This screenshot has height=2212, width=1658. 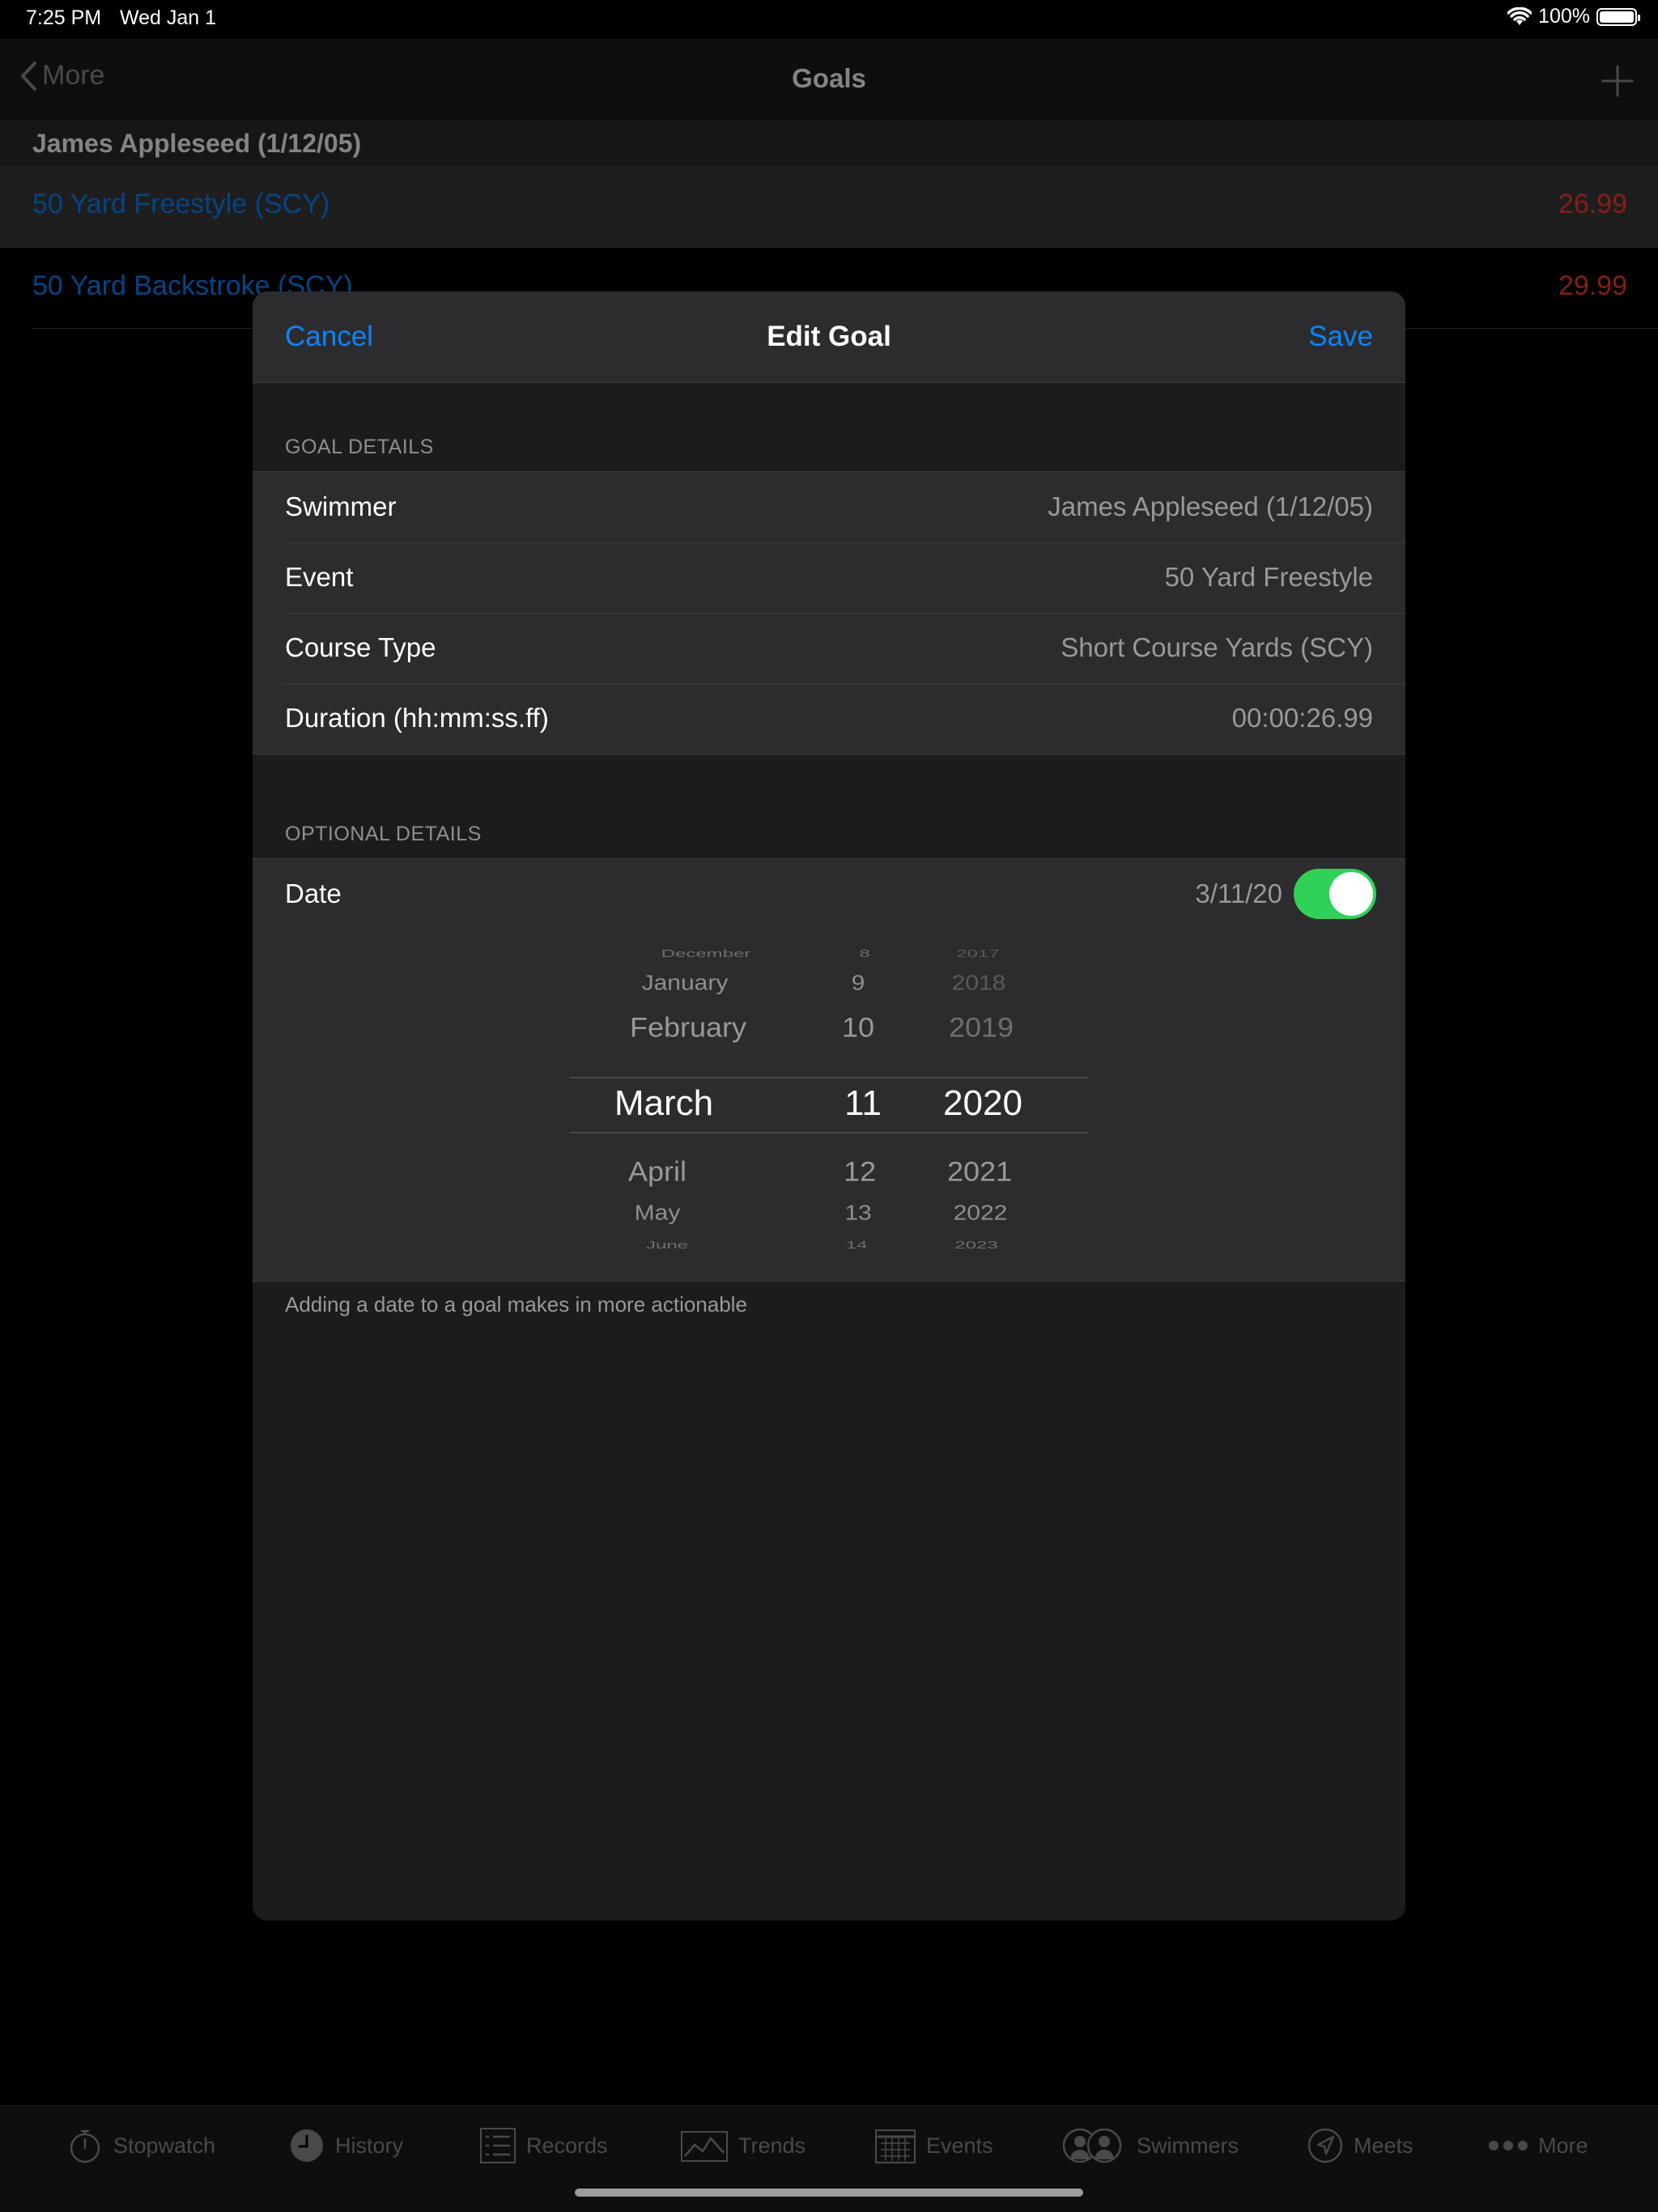 I want to click on goal-time: 29.99, so click(x=1592, y=286).